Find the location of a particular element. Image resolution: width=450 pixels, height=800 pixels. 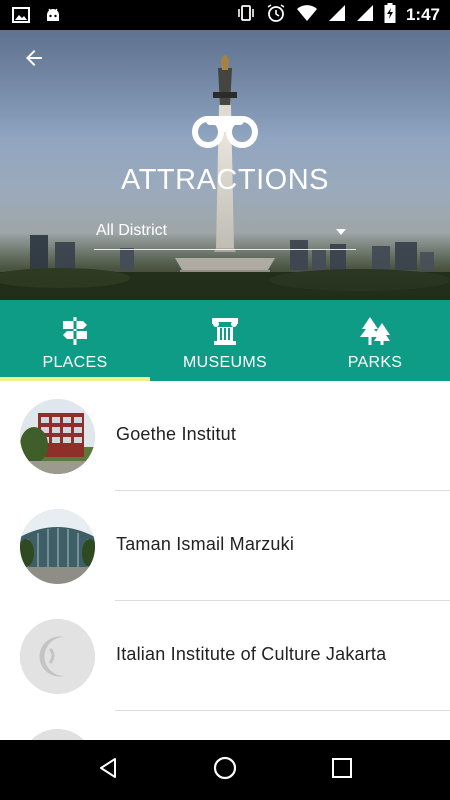

category-tabs: PLACES MUSEUMS PARKS is located at coordinates (225, 340).